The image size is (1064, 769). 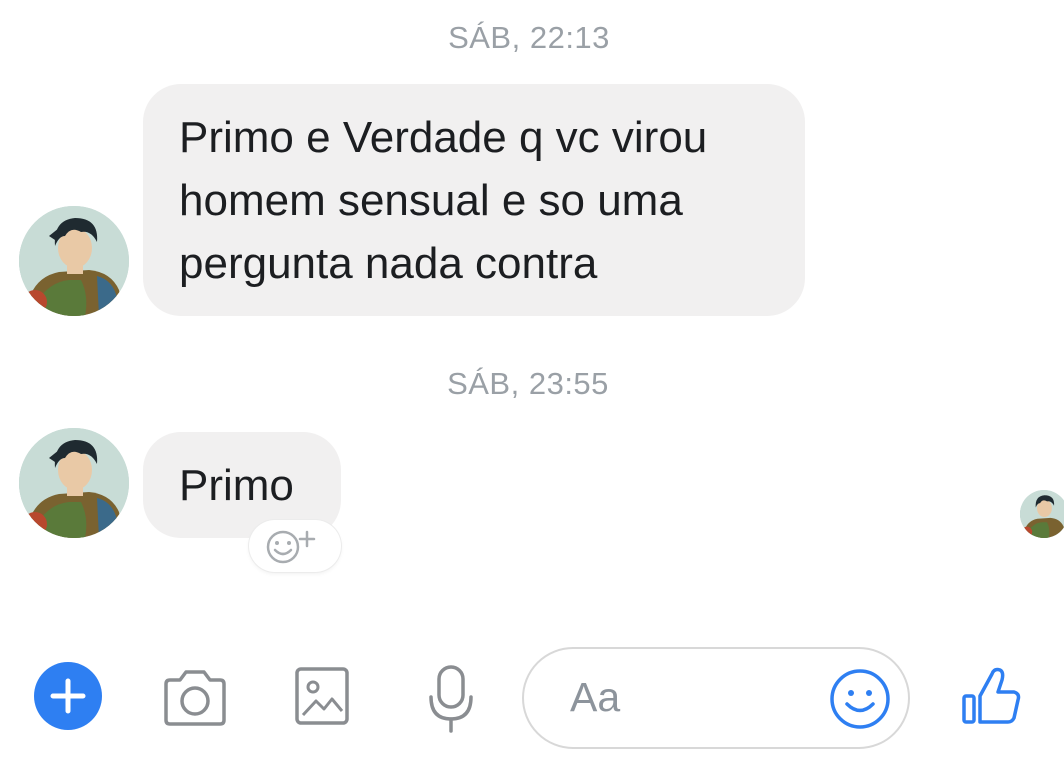 What do you see at coordinates (431, 200) in the screenshot?
I see `message-line: homem sensual e so uma` at bounding box center [431, 200].